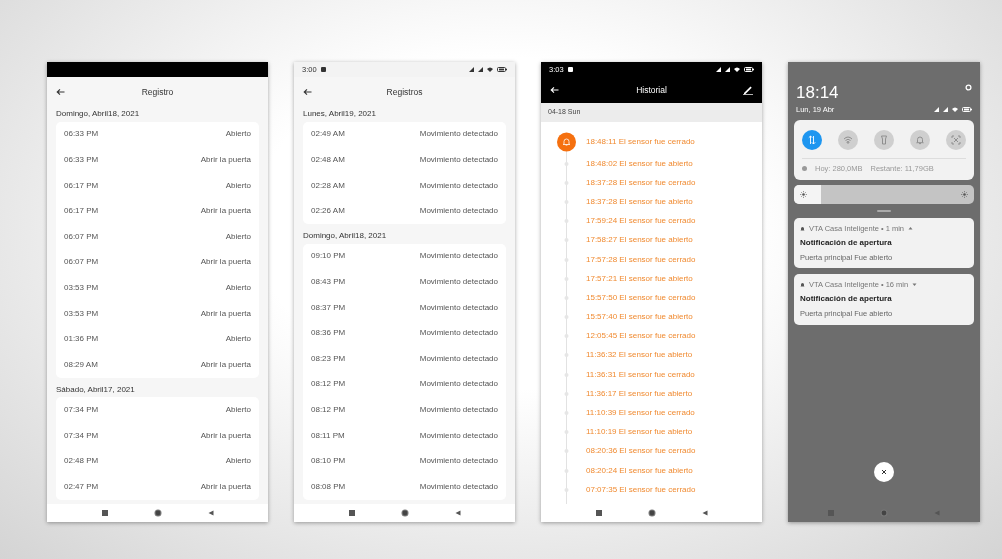 The image size is (1002, 559). Describe the element at coordinates (804, 169) in the screenshot. I see `data-icon` at that location.